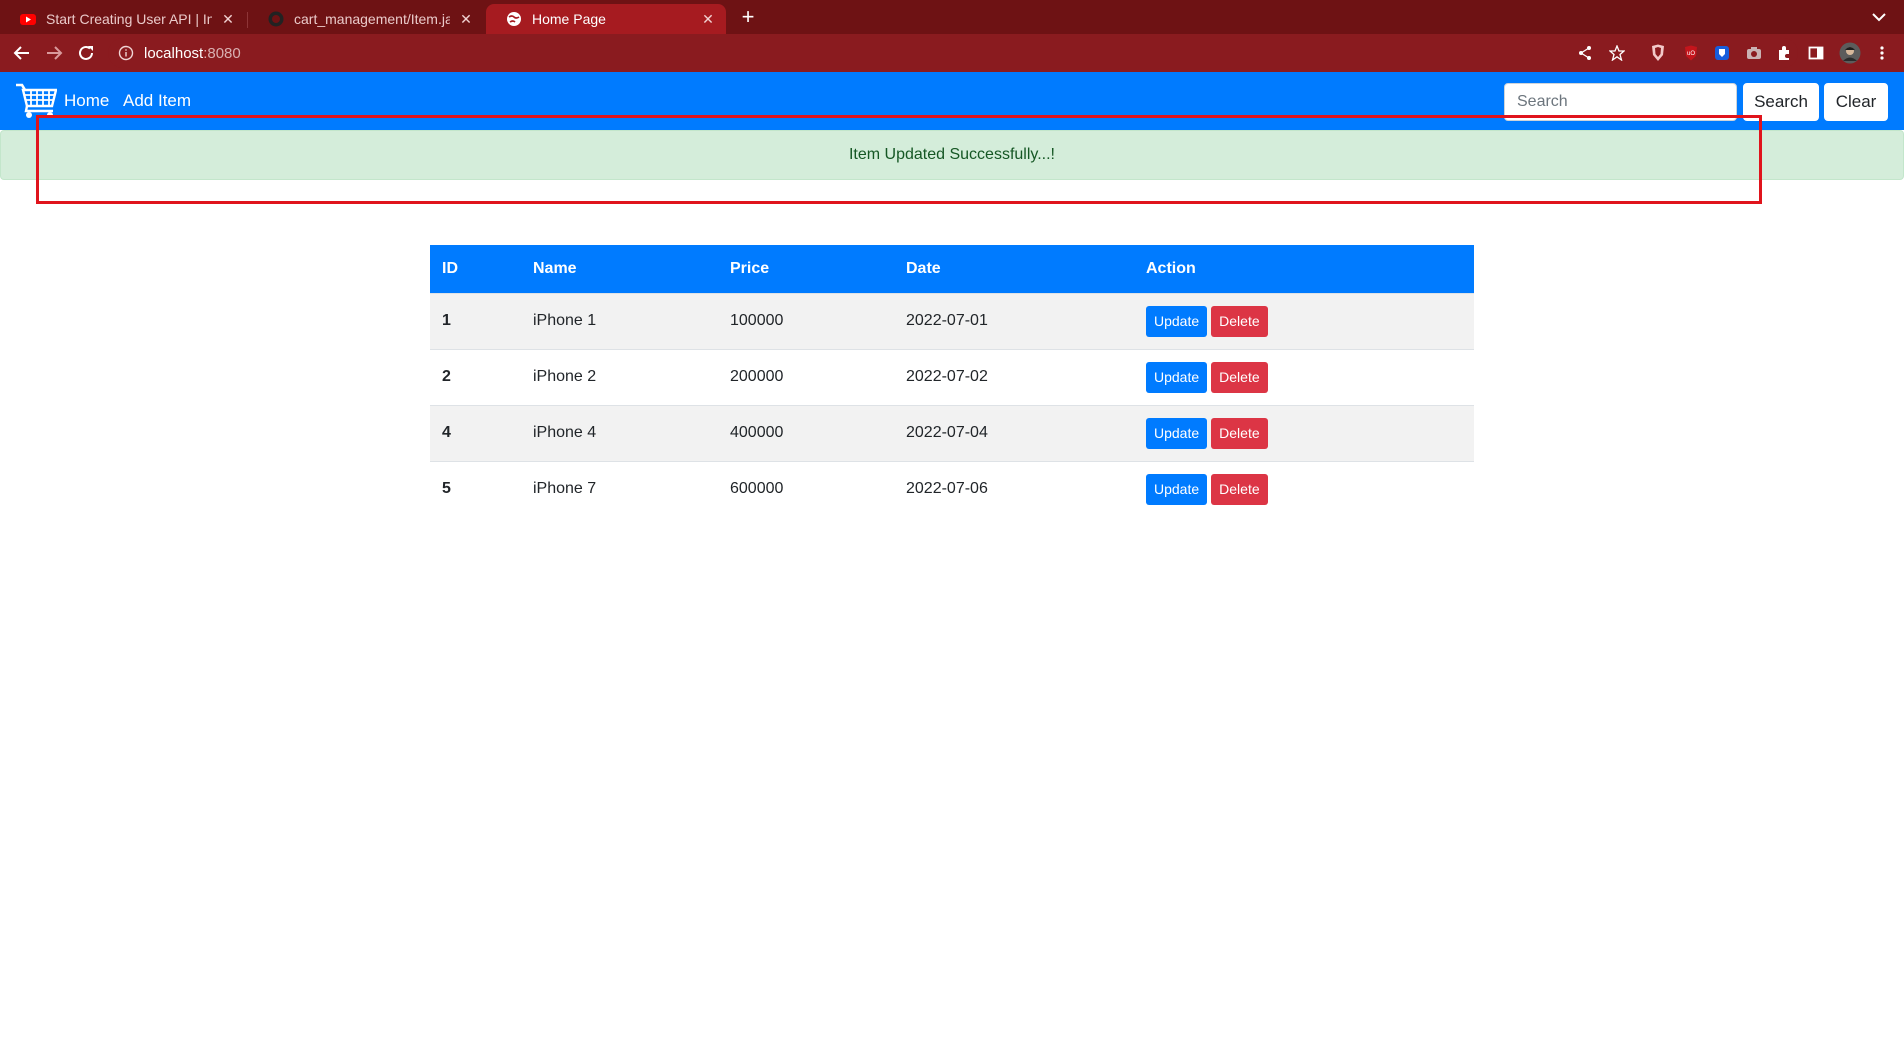 The image size is (1904, 1064). Describe the element at coordinates (1850, 53) in the screenshot. I see `profile-avatar` at that location.